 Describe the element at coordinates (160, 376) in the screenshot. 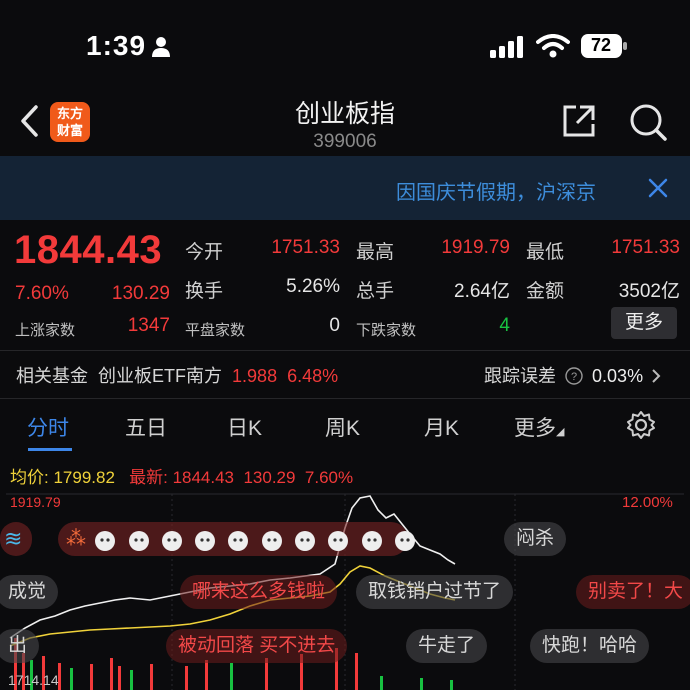

I see `fund-name: 创业板ETF南方` at that location.